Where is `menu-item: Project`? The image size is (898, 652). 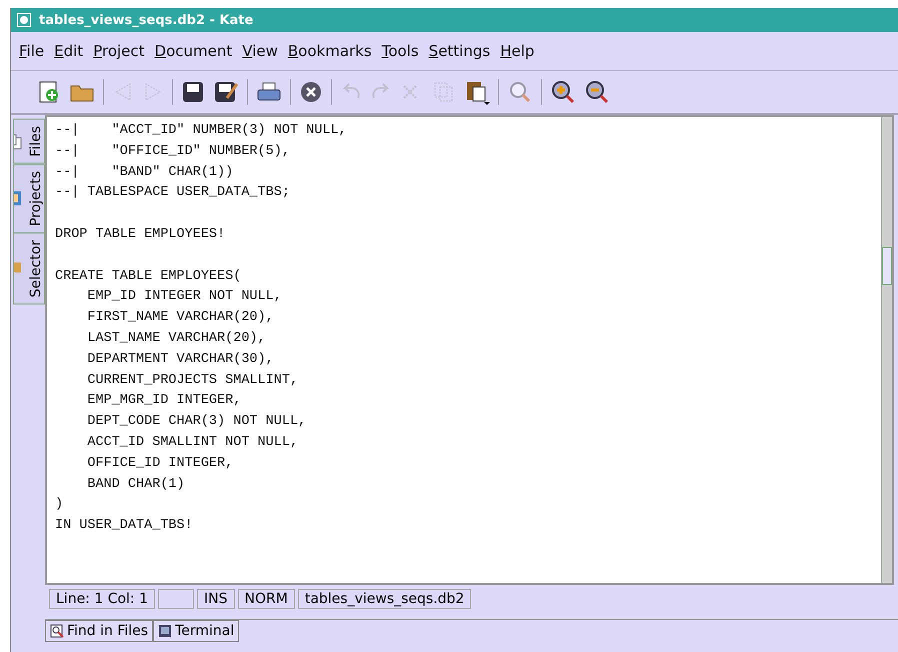
menu-item: Project is located at coordinates (119, 51).